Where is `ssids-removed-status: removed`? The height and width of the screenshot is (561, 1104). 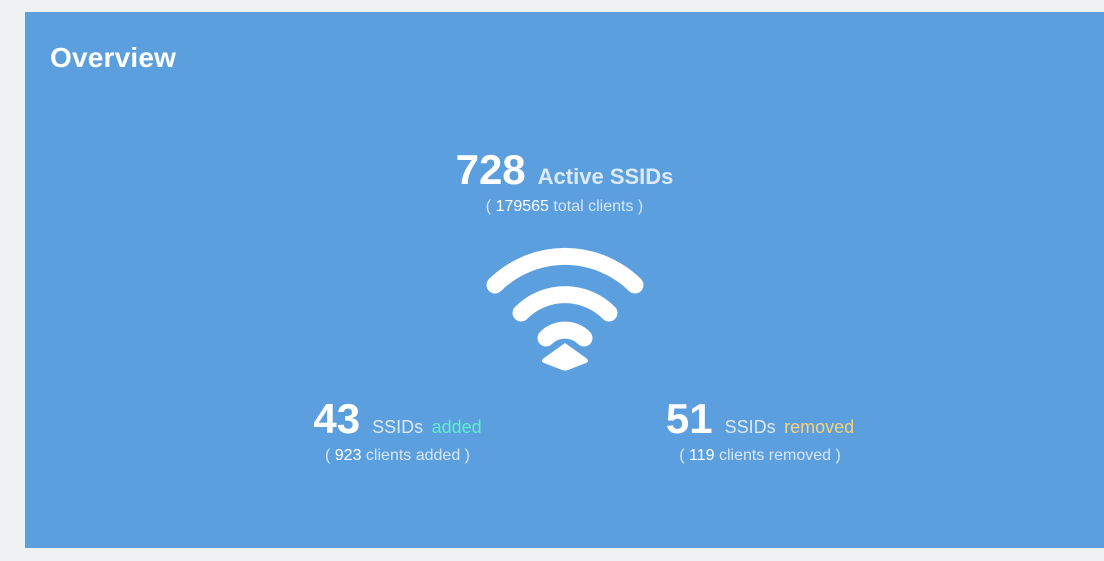 ssids-removed-status: removed is located at coordinates (819, 427).